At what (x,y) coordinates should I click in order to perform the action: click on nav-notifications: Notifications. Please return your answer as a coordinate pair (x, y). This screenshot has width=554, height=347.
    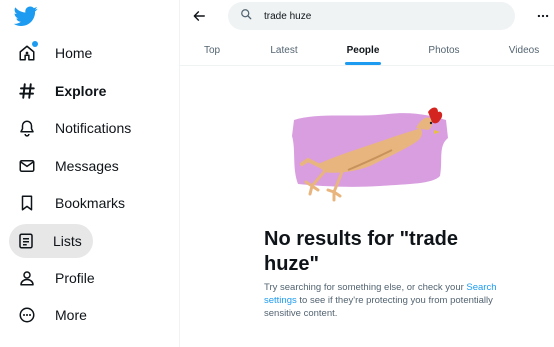
    Looking at the image, I should click on (76, 128).